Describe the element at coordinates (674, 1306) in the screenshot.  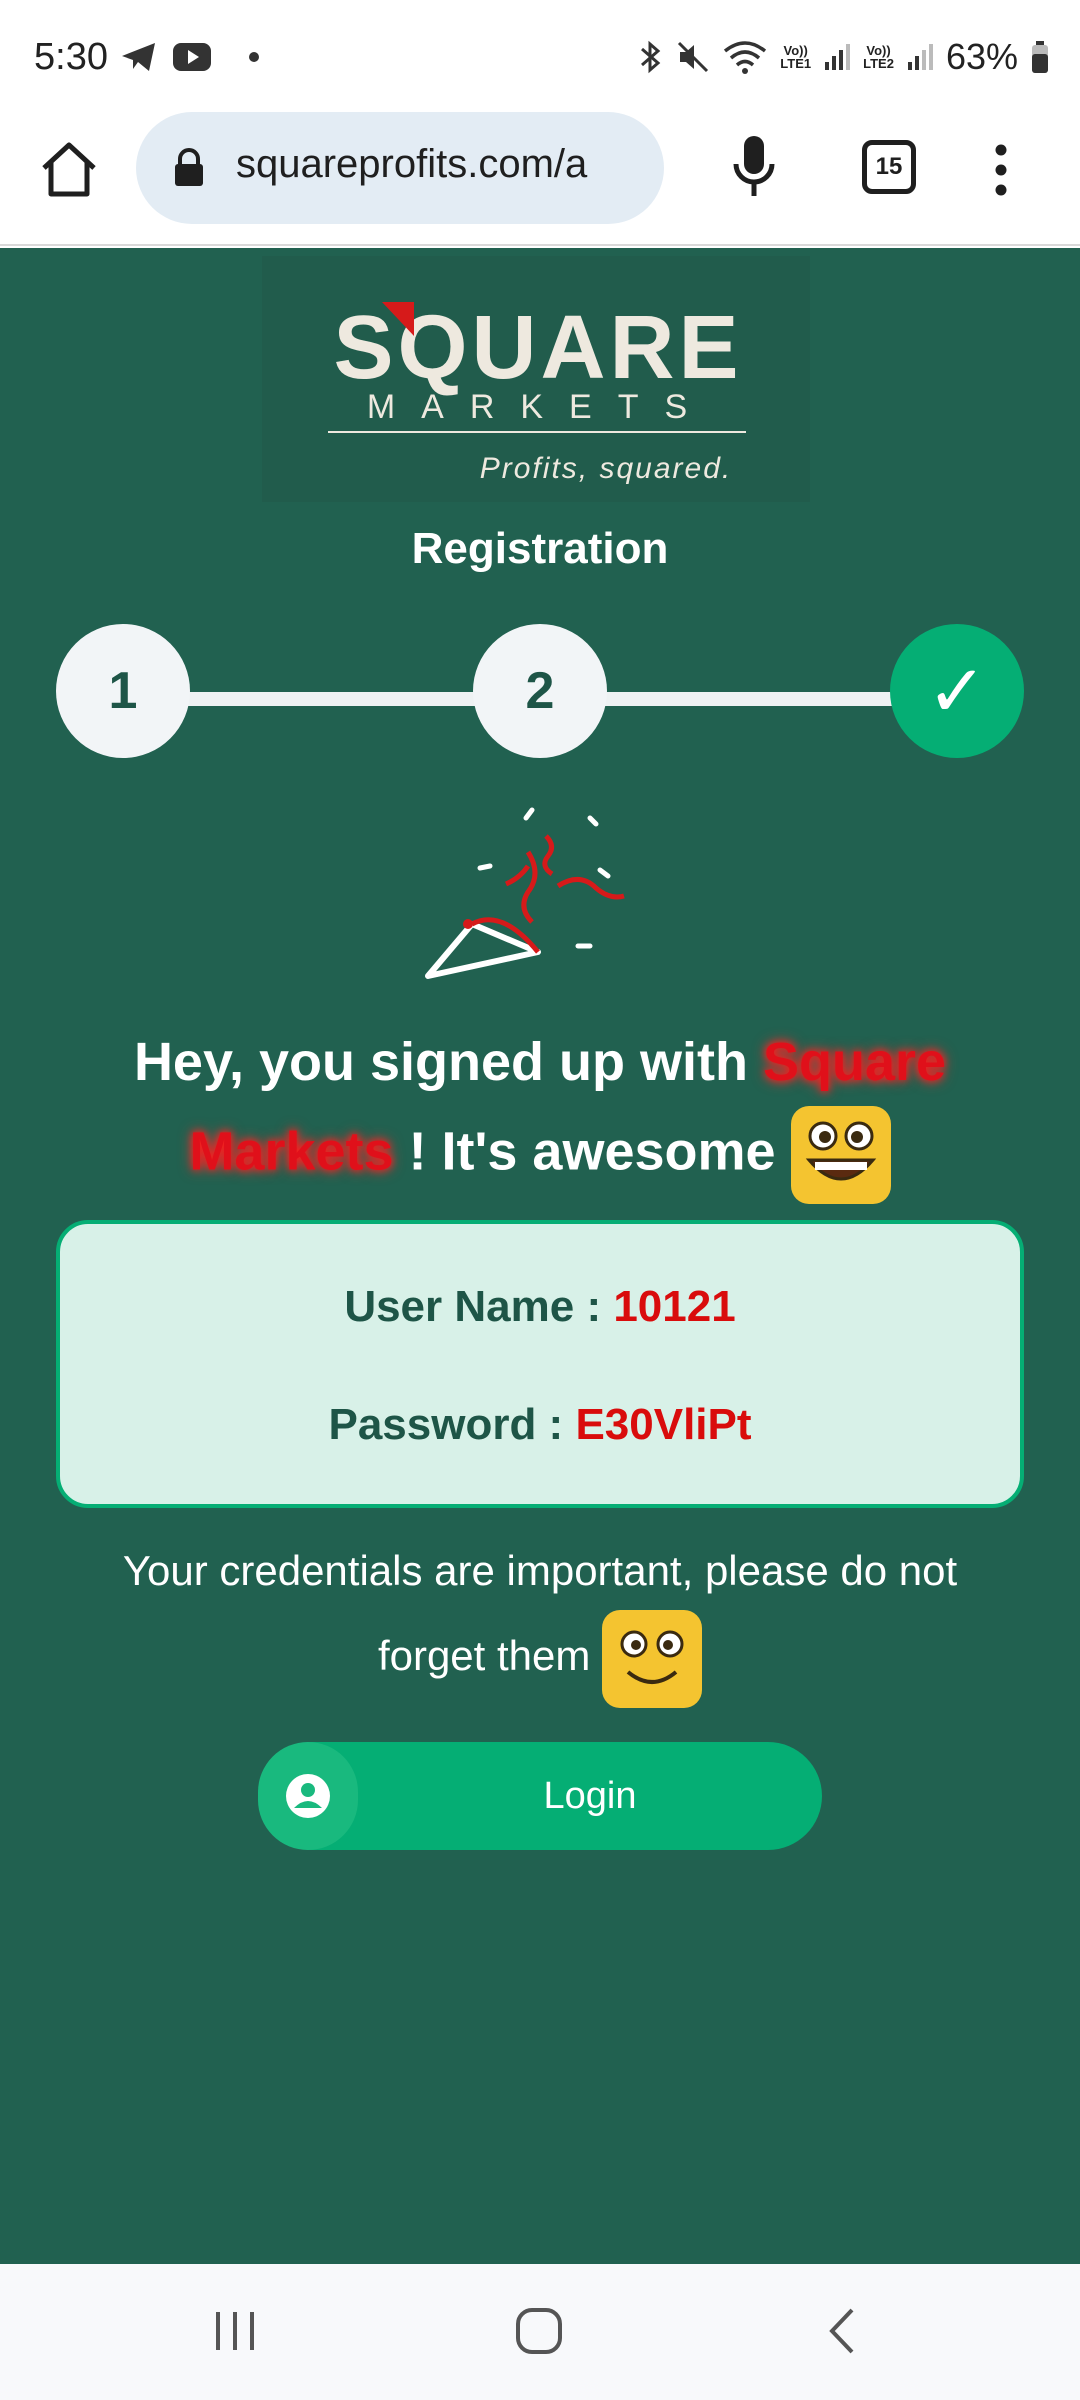
I see `username-value: 10121` at that location.